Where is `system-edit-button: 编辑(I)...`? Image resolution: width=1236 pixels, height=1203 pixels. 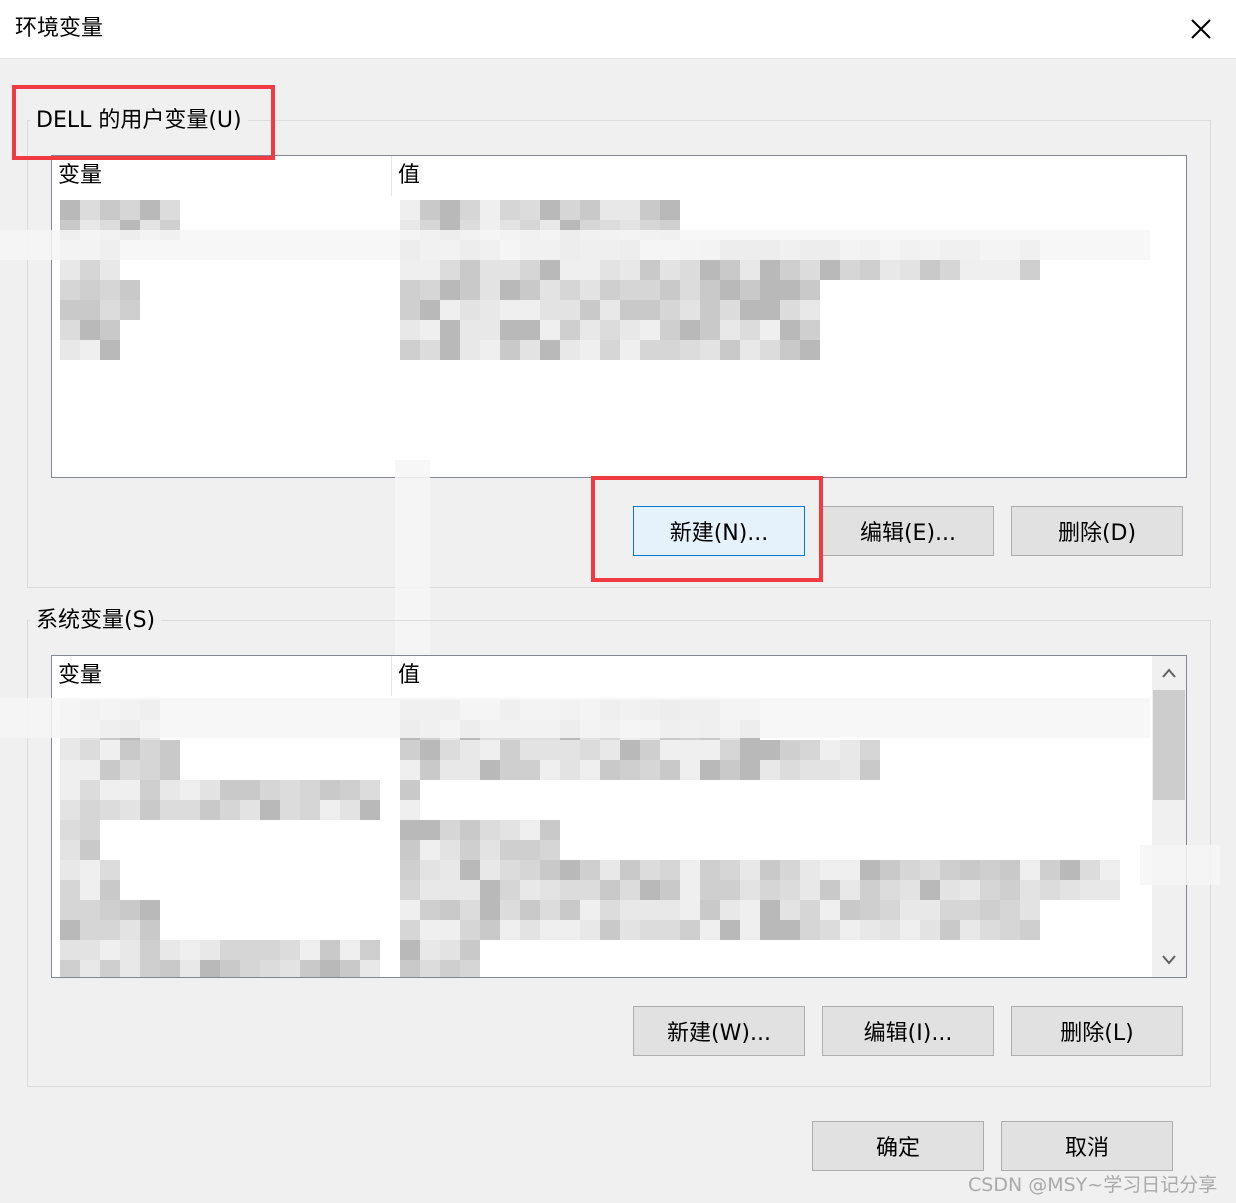
system-edit-button: 编辑(I)... is located at coordinates (908, 1031).